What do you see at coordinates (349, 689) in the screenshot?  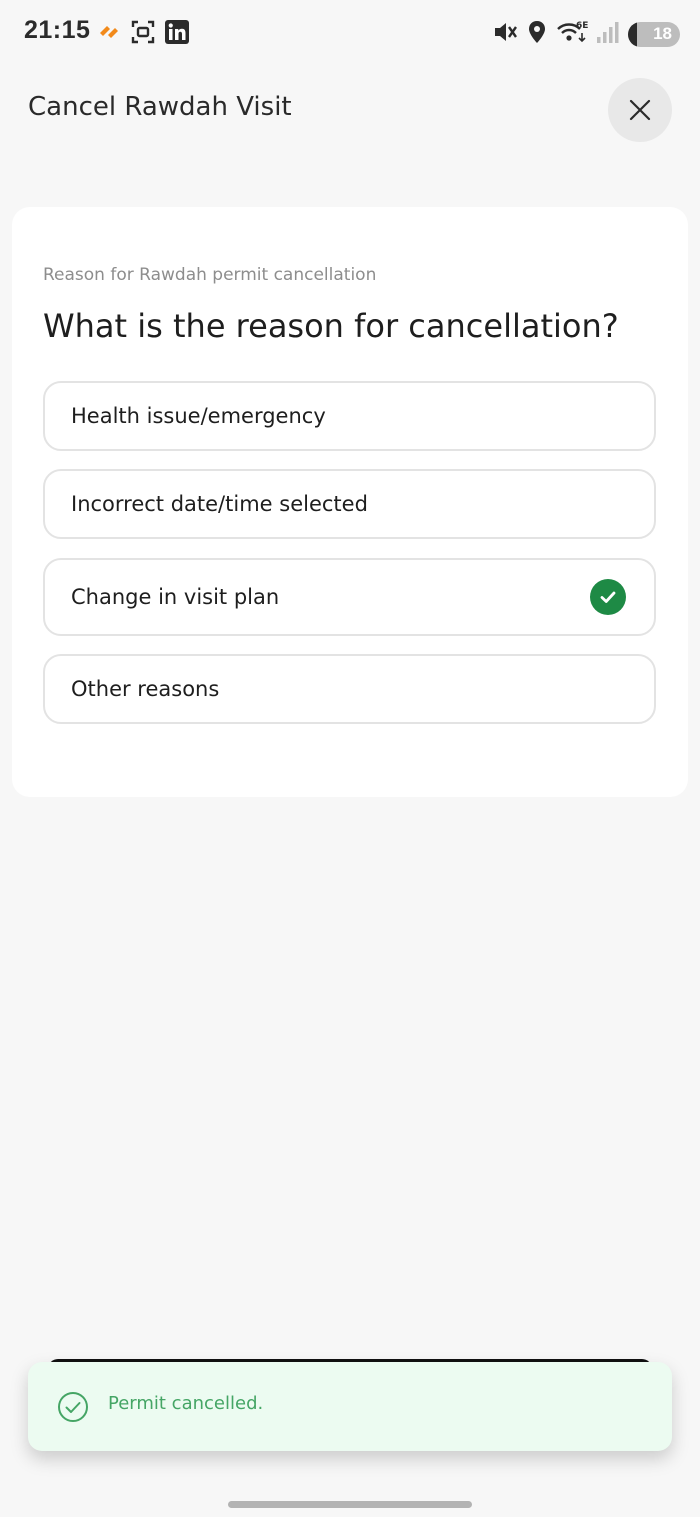 I see `option-other-reasons: Other reasons` at bounding box center [349, 689].